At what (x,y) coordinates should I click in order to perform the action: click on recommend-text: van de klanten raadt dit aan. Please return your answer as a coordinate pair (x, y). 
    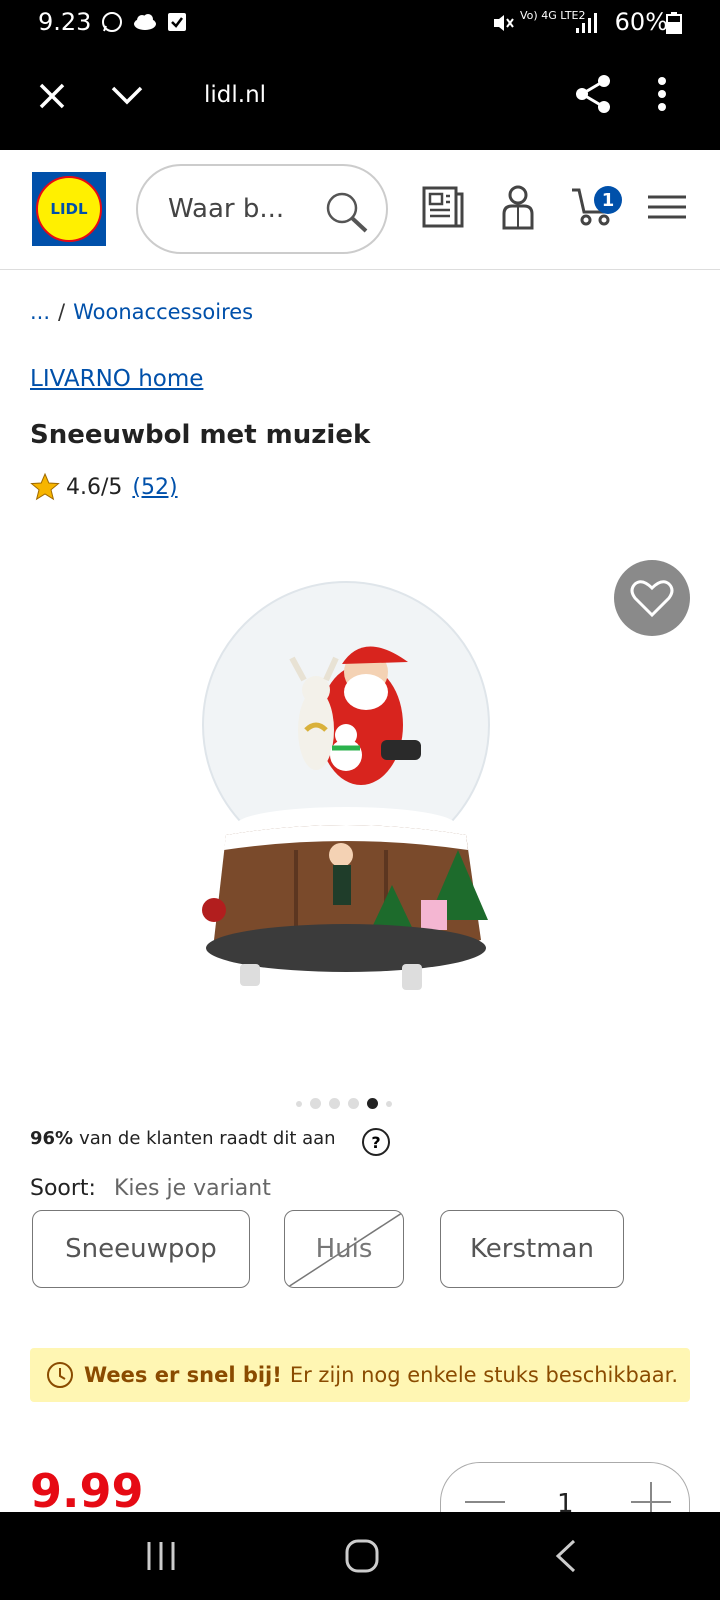
    Looking at the image, I should click on (207, 1138).